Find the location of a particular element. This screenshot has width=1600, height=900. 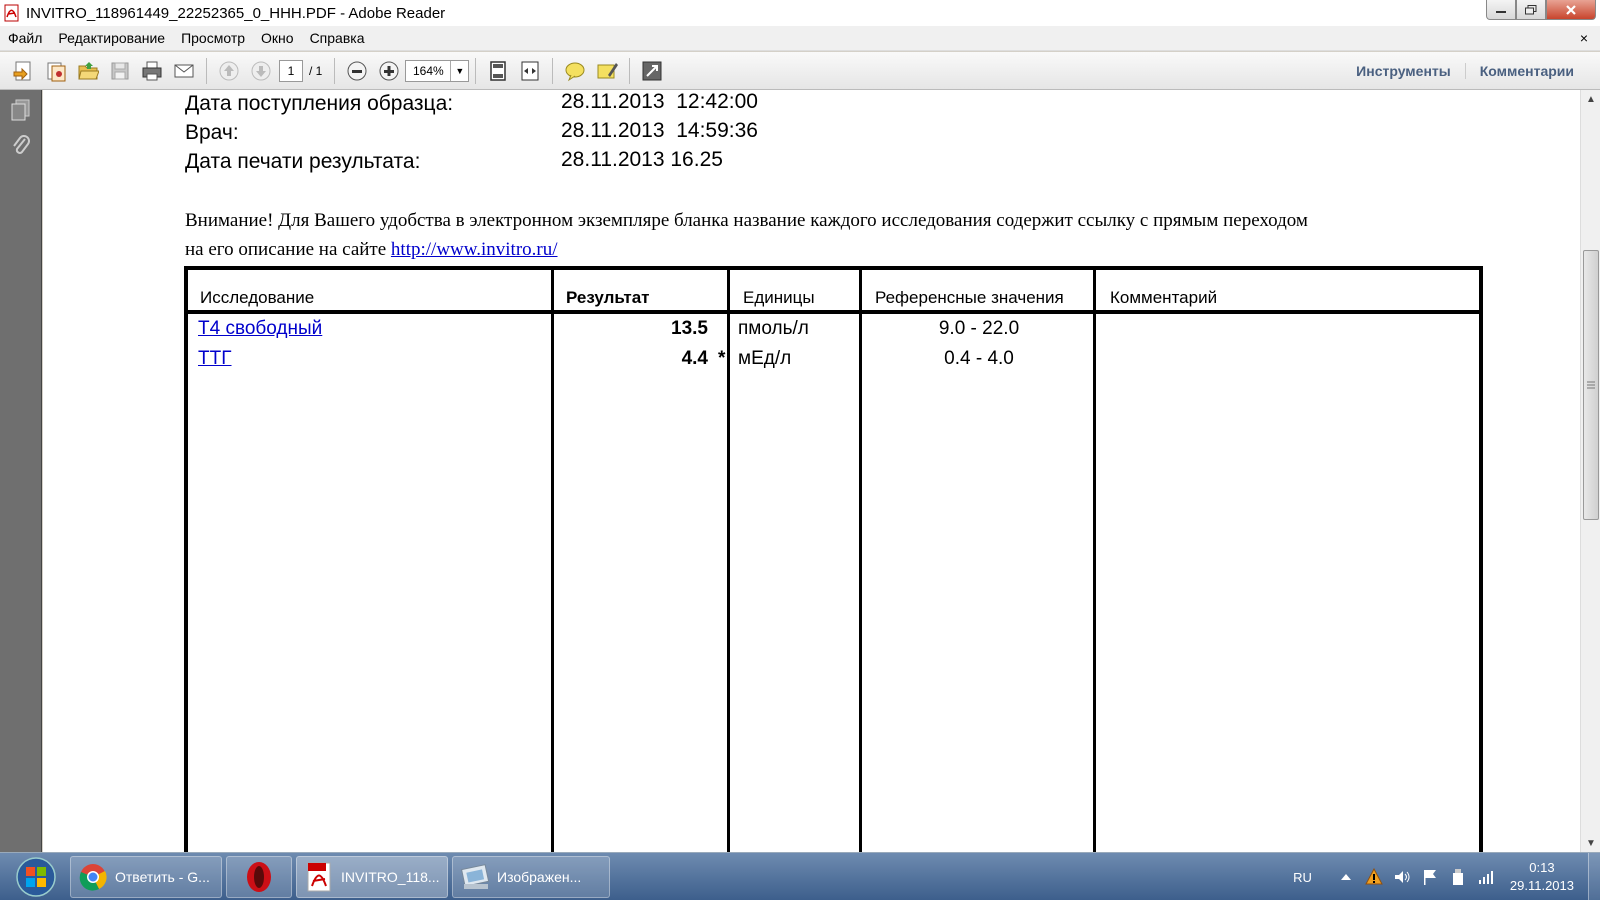

doctor-label: Врач: is located at coordinates (212, 132).